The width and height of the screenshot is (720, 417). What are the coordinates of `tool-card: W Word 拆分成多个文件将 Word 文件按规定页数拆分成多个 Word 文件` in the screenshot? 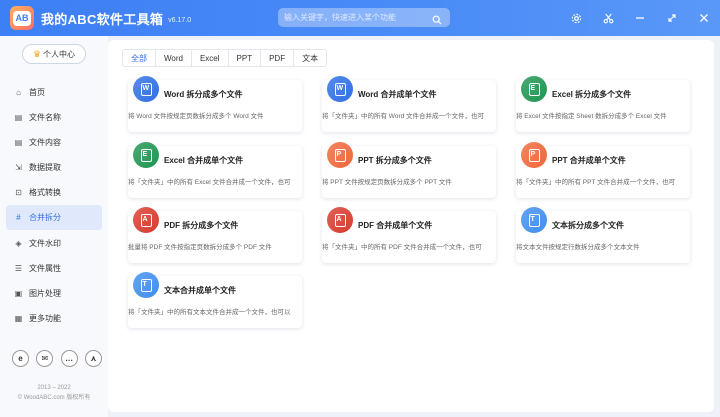 It's located at (215, 104).